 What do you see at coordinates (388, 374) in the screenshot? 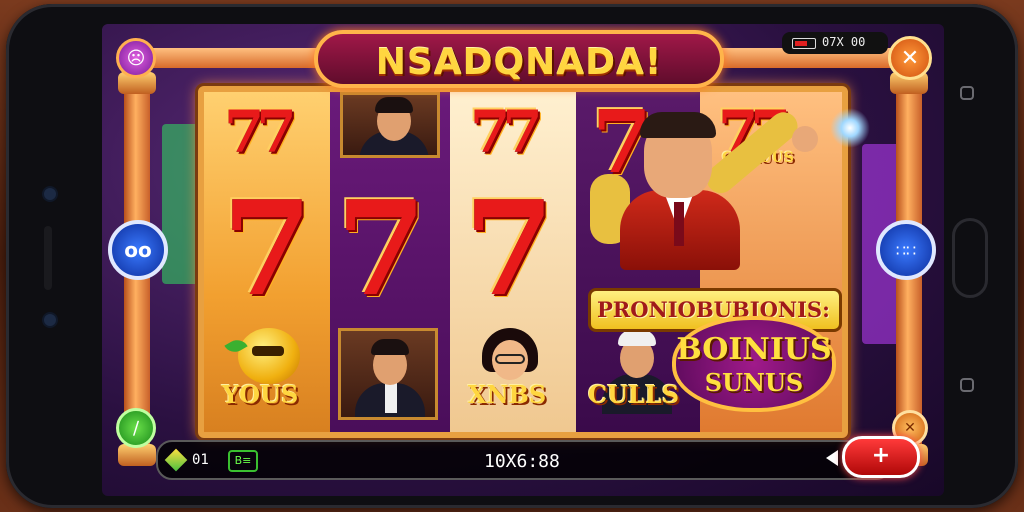
I see `businessman-portrait` at bounding box center [388, 374].